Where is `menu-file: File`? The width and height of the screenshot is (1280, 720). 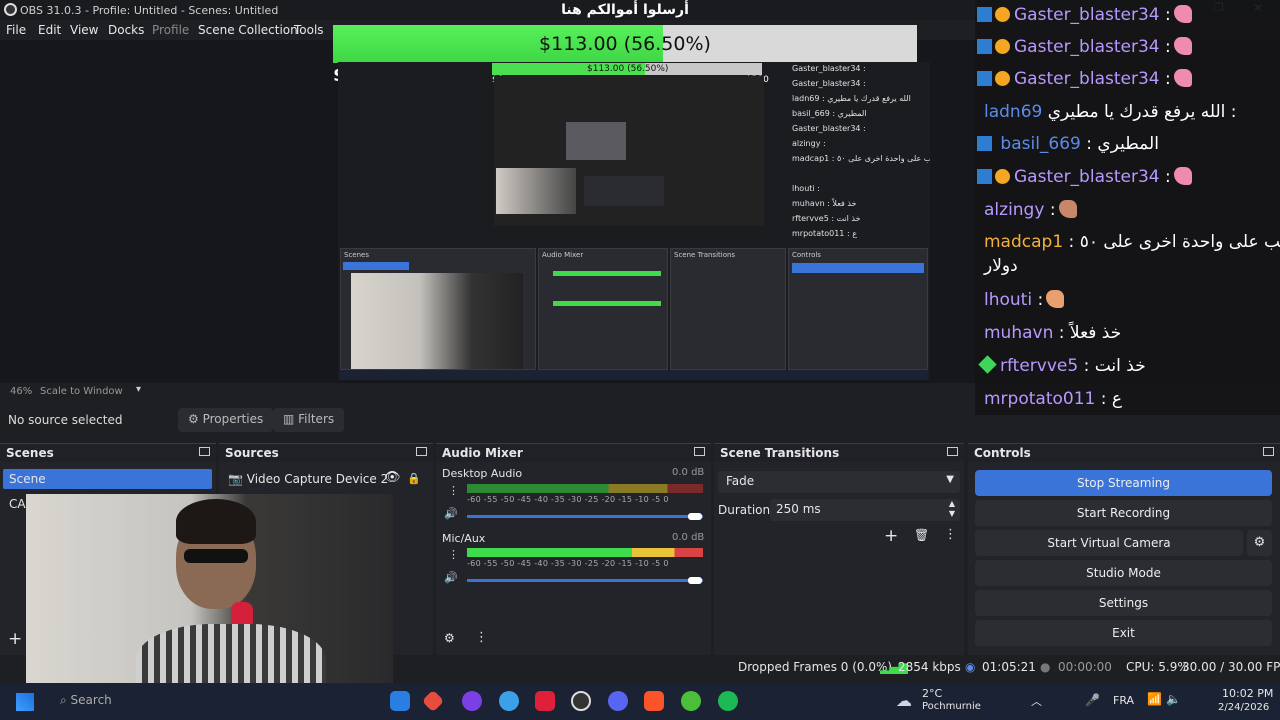
menu-file: File is located at coordinates (16, 30).